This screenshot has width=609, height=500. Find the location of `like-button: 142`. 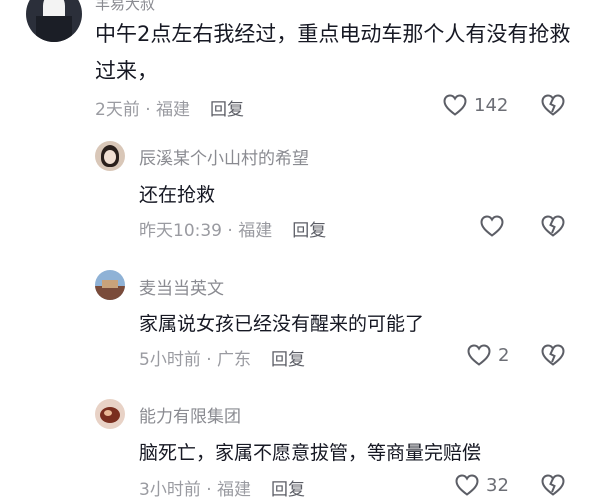

like-button: 142 is located at coordinates (475, 105).